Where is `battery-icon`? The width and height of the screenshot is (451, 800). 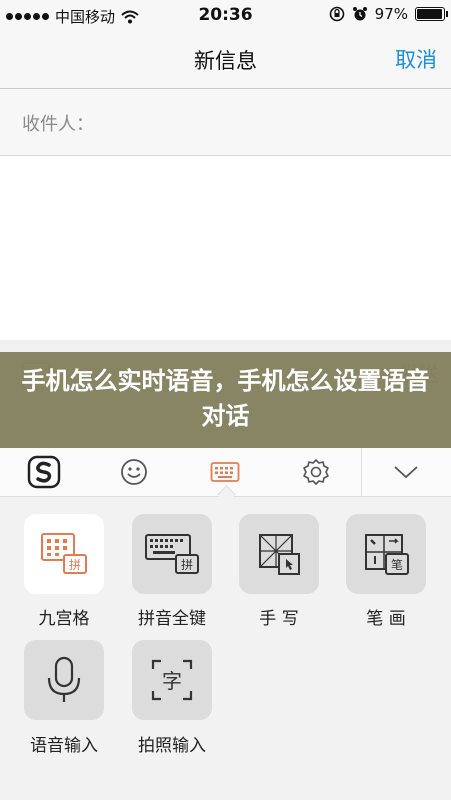
battery-icon is located at coordinates (431, 14).